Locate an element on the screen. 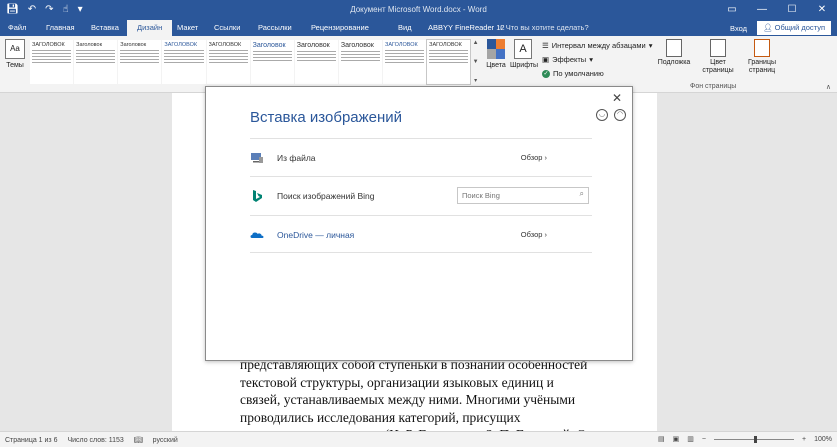  gallery-more-icon: ▾ is located at coordinates (475, 80).